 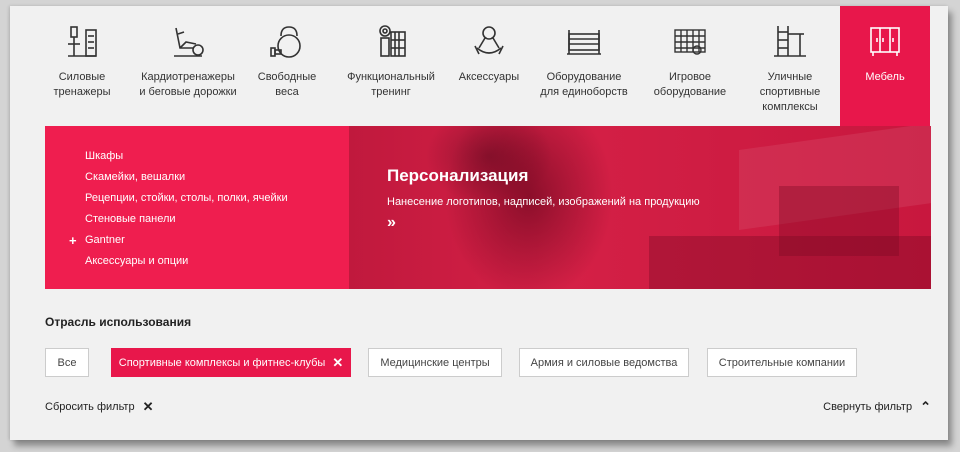 What do you see at coordinates (90, 407) in the screenshot?
I see `reset-filter-label: Сбросить фильтр` at bounding box center [90, 407].